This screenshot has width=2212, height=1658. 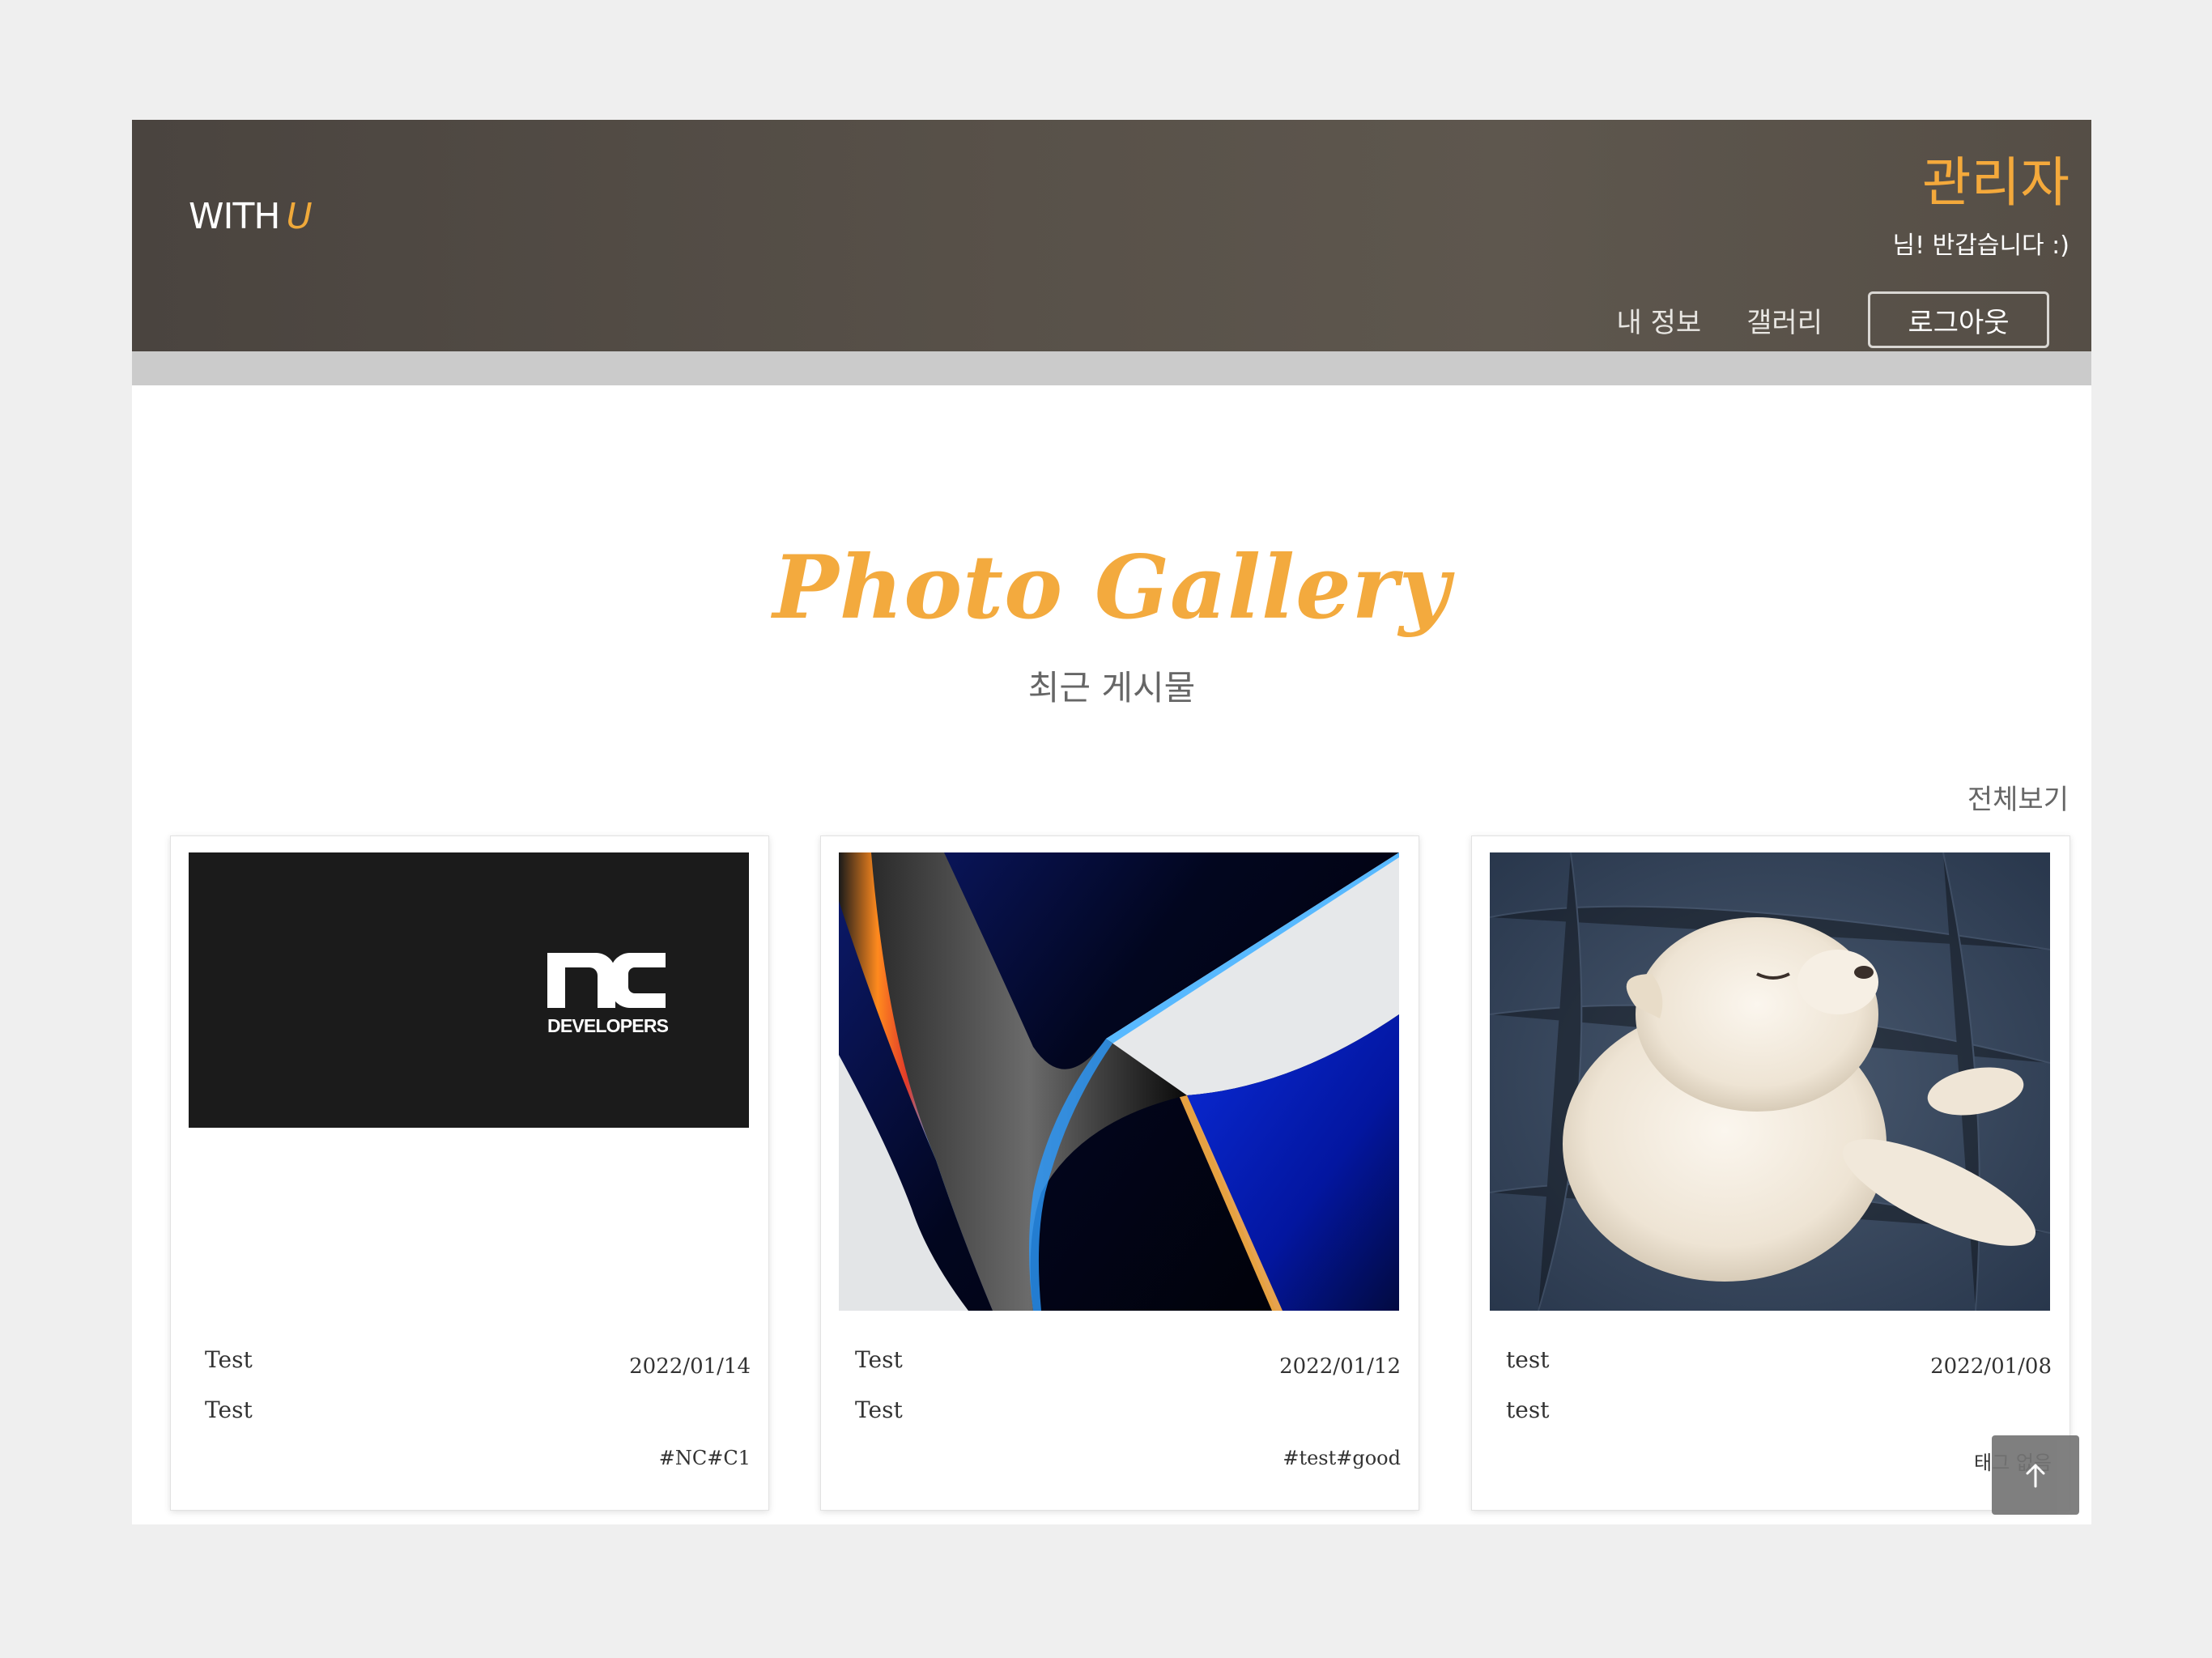 What do you see at coordinates (1991, 1366) in the screenshot?
I see `post-date: 2022/01/08` at bounding box center [1991, 1366].